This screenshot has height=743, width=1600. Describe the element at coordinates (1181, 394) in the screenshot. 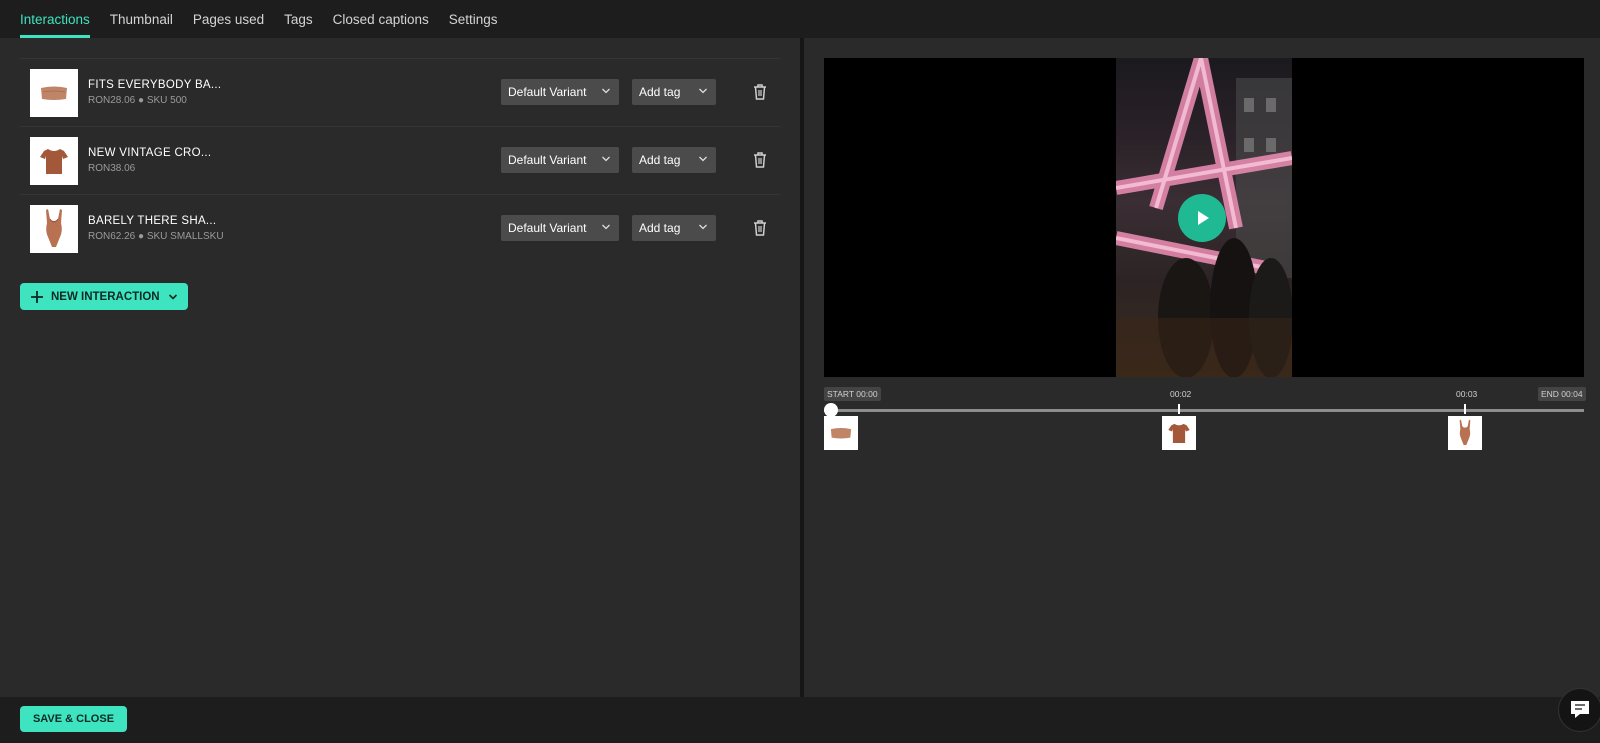

I see `timeline-marker-label: 00:02` at that location.